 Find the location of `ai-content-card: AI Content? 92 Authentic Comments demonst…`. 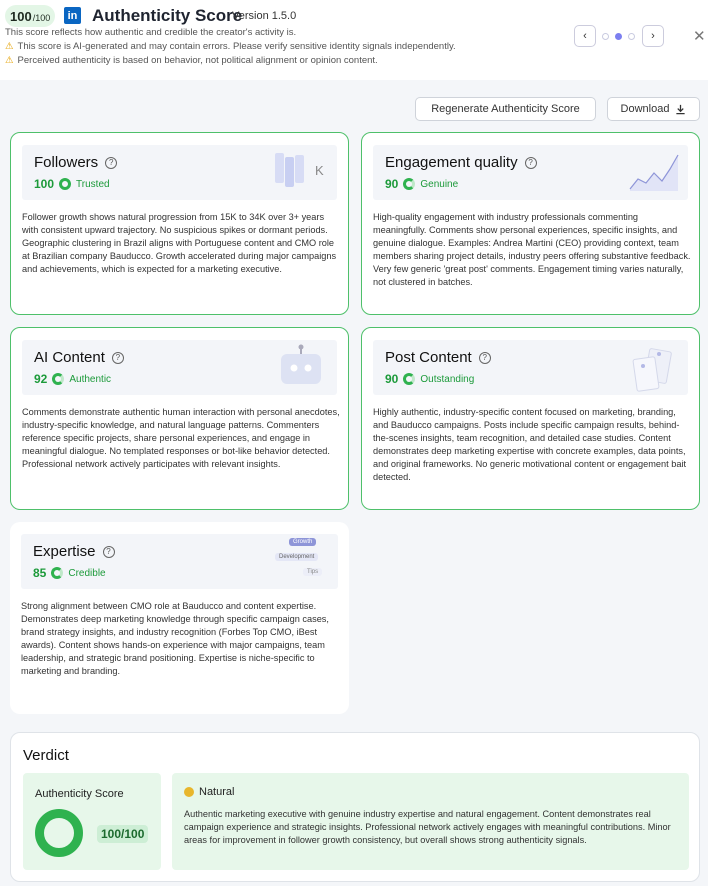

ai-content-card: AI Content? 92 Authentic Comments demonst… is located at coordinates (179, 418).